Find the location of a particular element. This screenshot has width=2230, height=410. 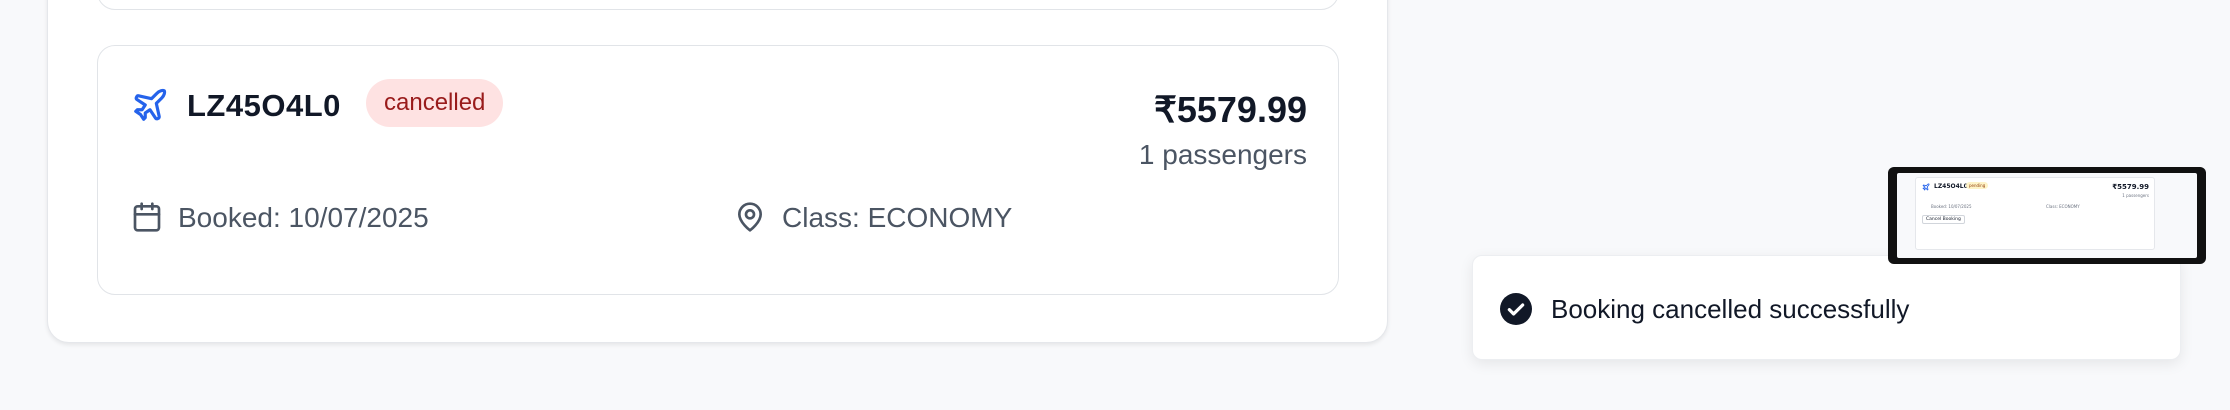

check-circle-icon is located at coordinates (1516, 309).